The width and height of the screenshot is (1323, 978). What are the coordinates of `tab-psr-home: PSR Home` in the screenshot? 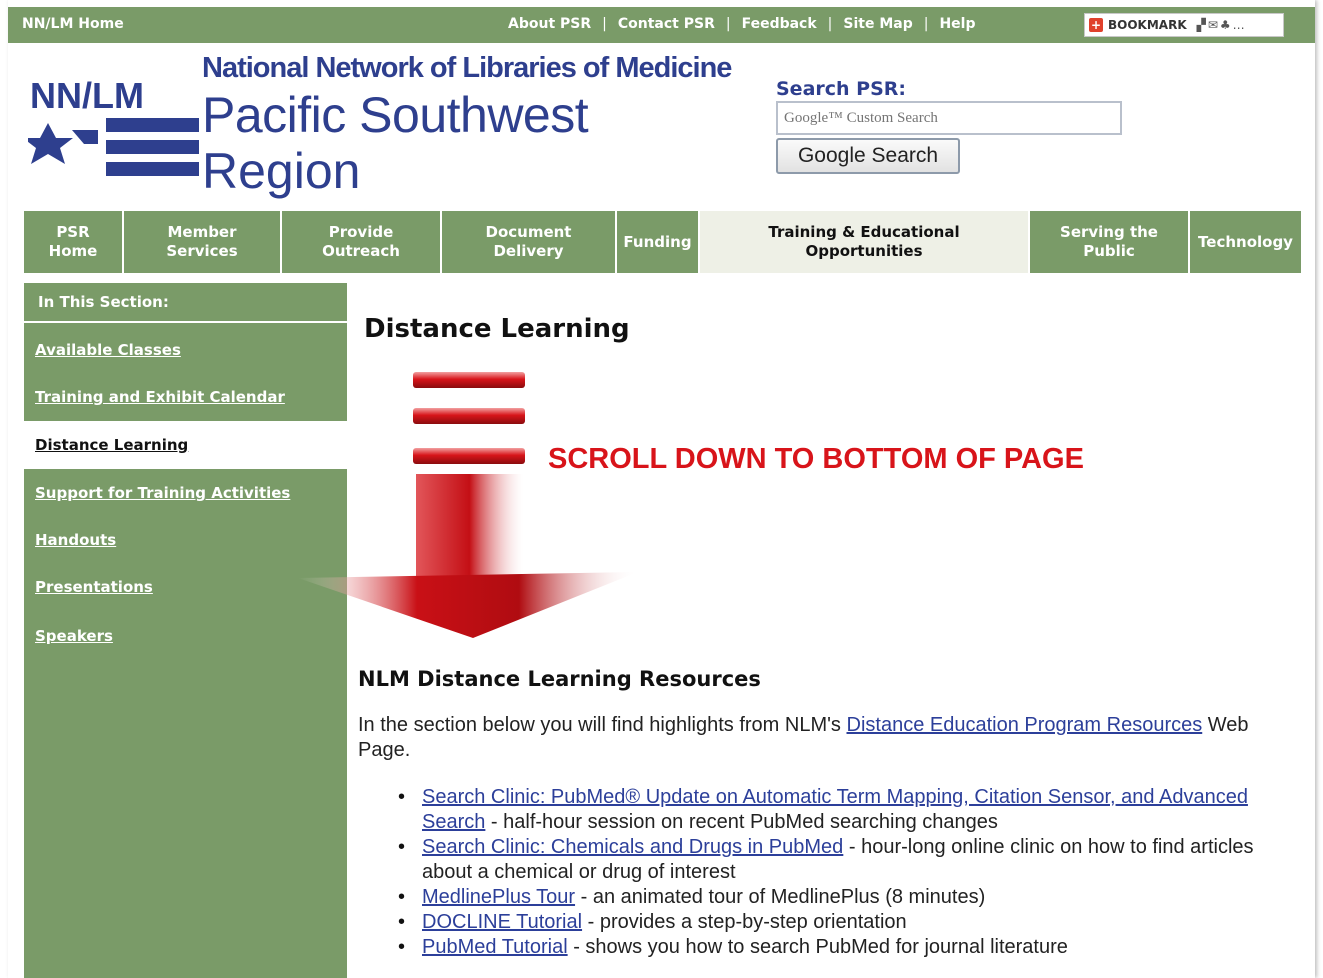 It's located at (74, 242).